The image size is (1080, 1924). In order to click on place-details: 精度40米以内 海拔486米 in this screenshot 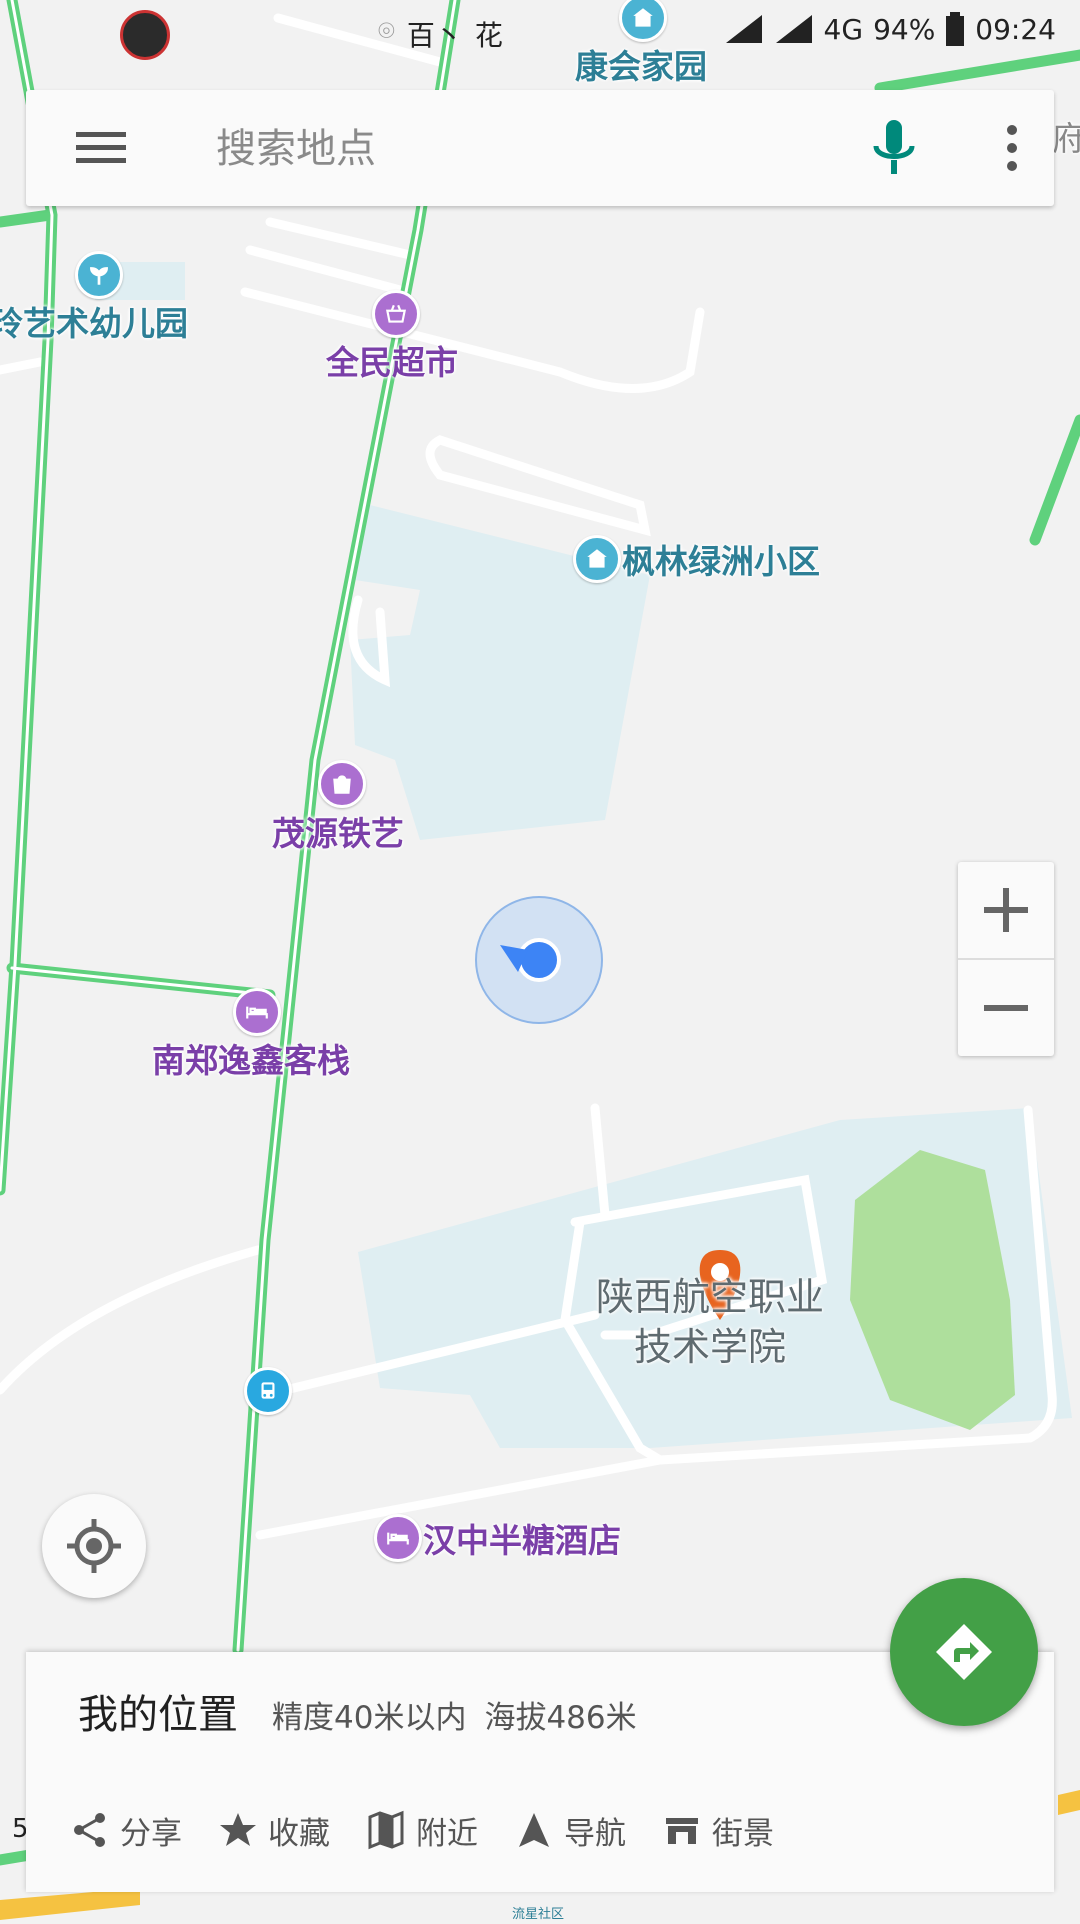, I will do `click(454, 1714)`.